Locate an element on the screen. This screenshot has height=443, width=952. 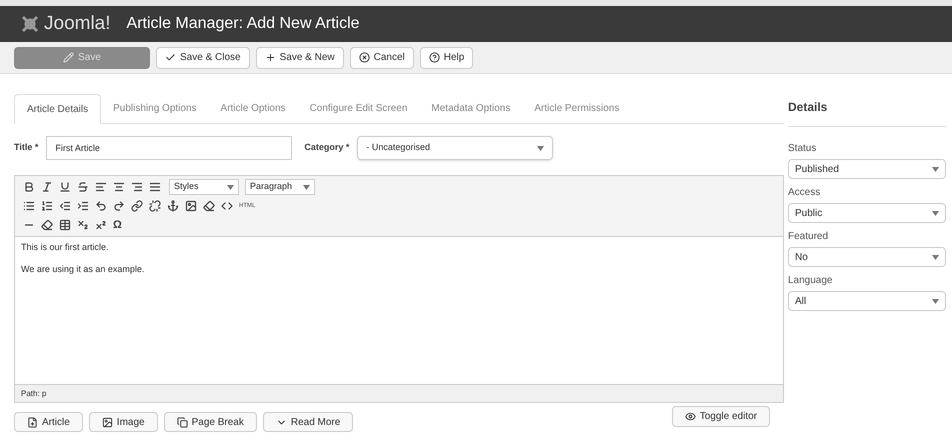
toggle-editor-button: Toggle editor is located at coordinates (721, 416).